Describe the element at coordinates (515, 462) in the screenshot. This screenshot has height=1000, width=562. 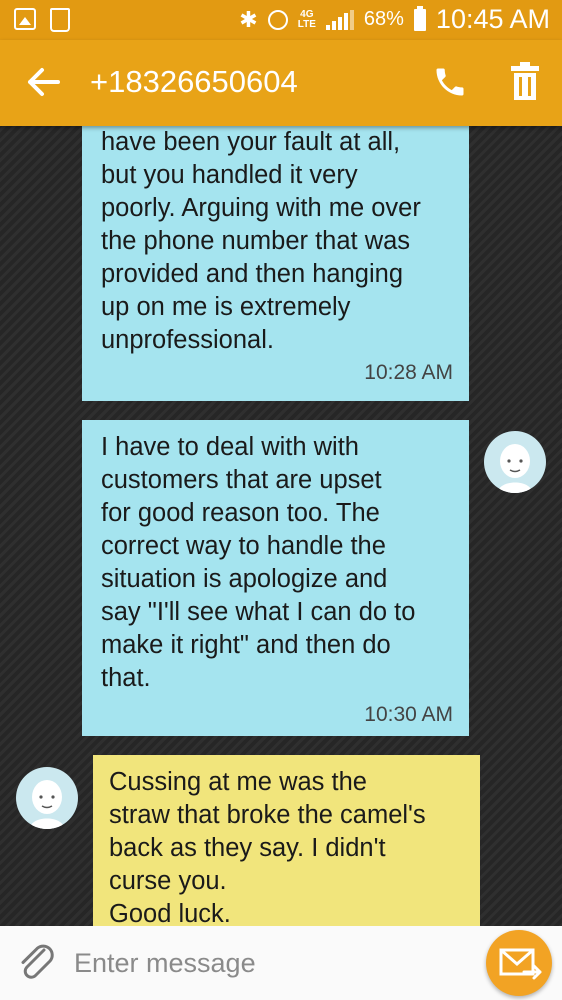
I see `my-avatar` at that location.